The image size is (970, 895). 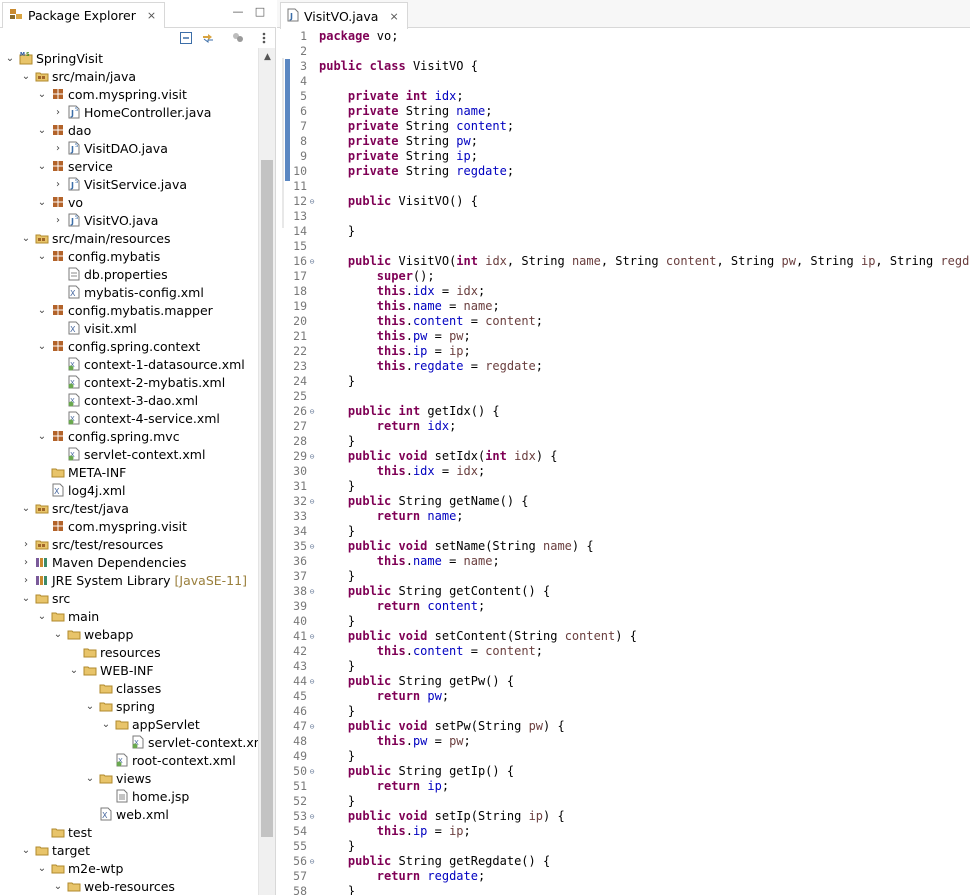 What do you see at coordinates (623, 306) in the screenshot?
I see `code-line: 19 this.name = name;` at bounding box center [623, 306].